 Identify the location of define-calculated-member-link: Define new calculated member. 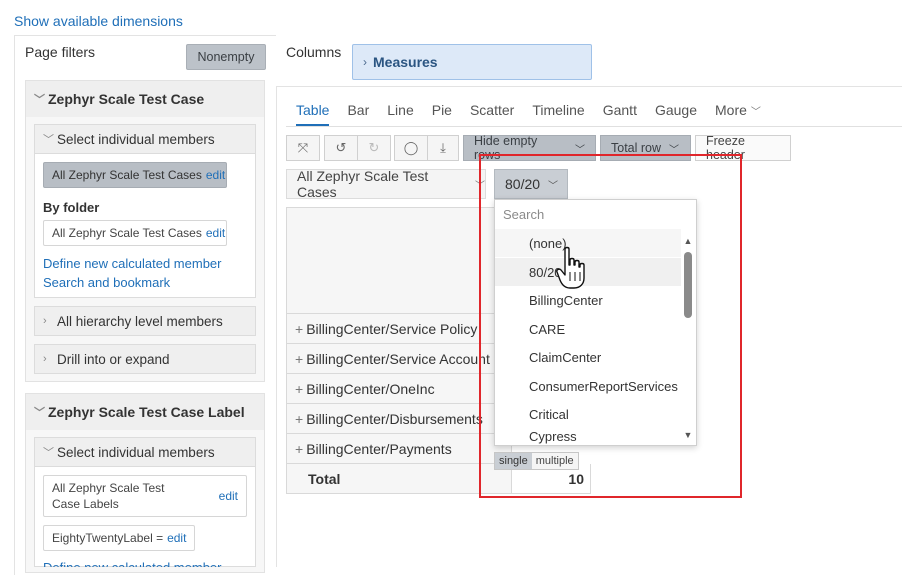
(132, 263).